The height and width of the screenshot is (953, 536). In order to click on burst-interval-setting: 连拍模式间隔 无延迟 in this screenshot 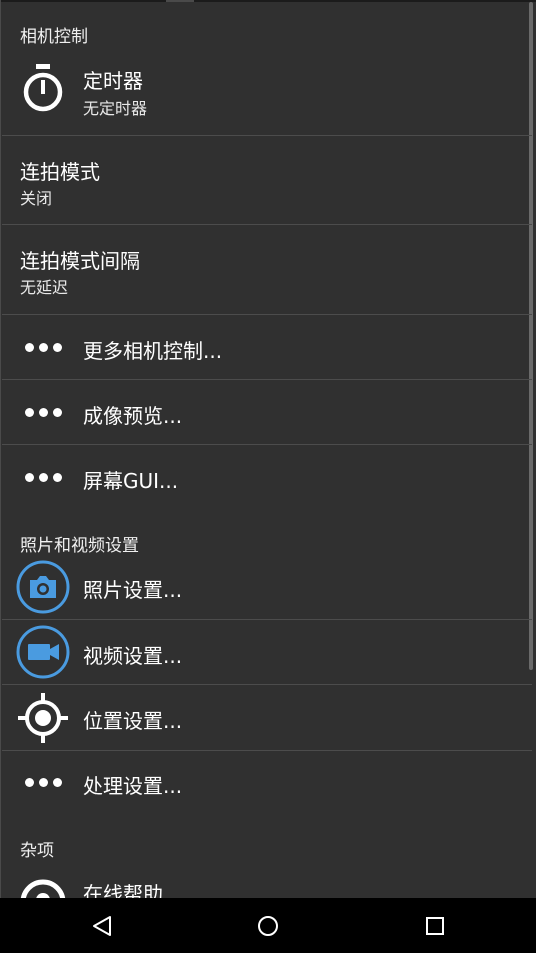, I will do `click(266, 269)`.